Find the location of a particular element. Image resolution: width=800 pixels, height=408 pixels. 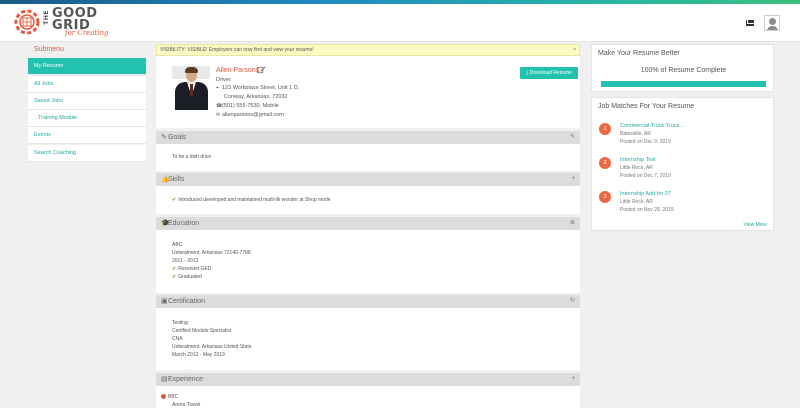

sidebar-item-events: Events is located at coordinates (87, 135).